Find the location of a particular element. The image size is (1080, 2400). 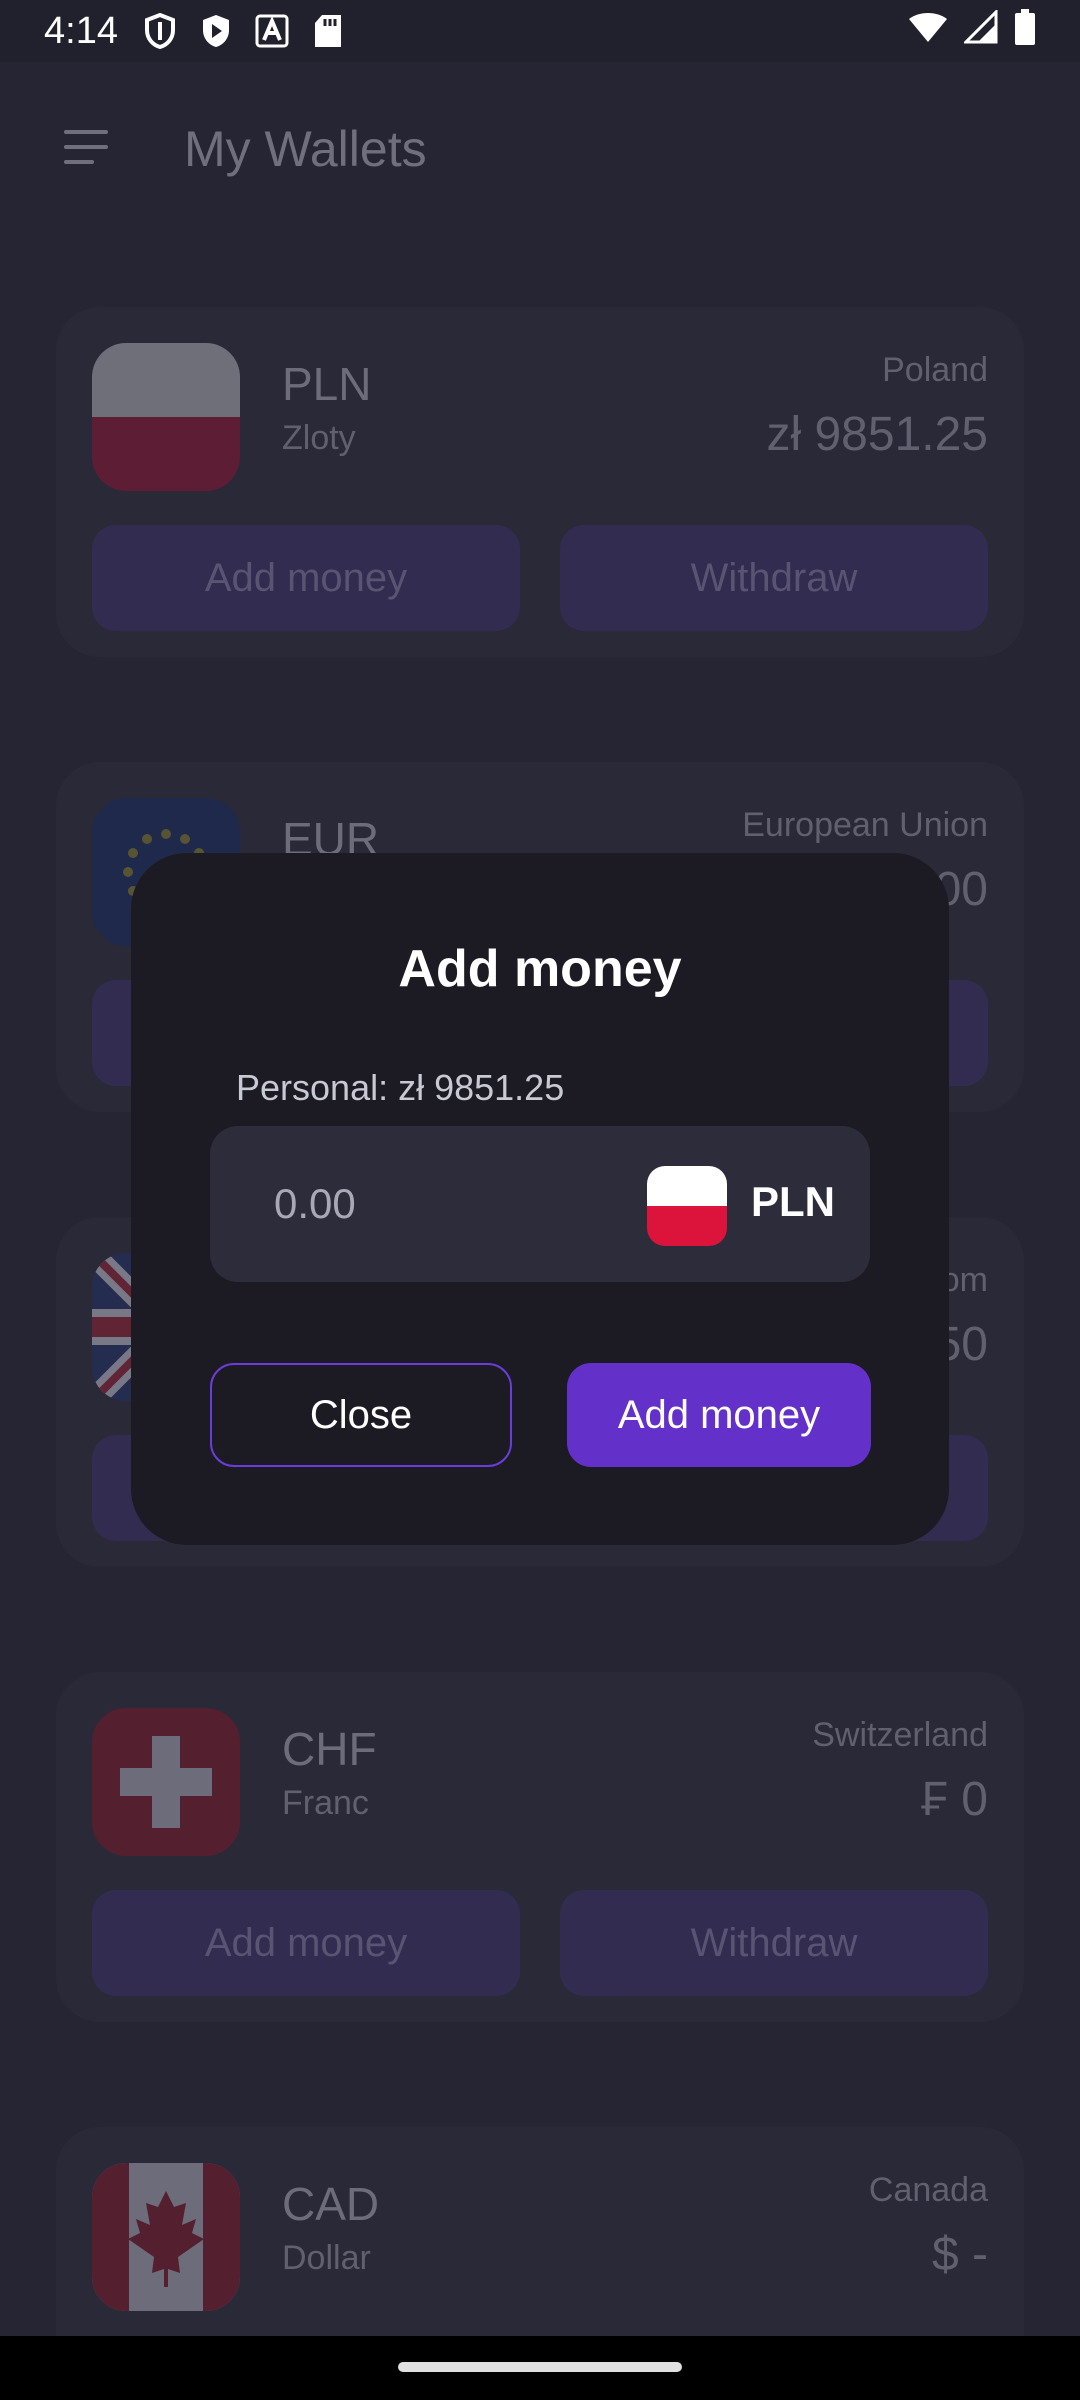

navigation-bar is located at coordinates (540, 2368).